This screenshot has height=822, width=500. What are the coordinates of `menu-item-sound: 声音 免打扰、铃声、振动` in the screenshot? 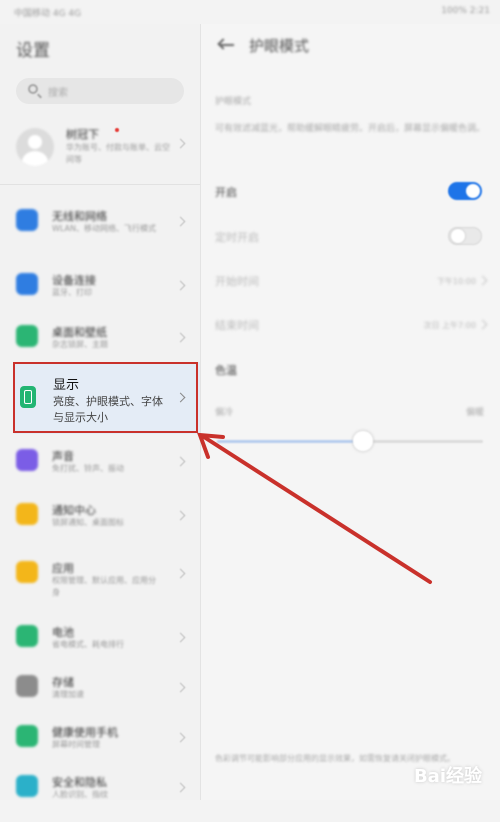 It's located at (100, 466).